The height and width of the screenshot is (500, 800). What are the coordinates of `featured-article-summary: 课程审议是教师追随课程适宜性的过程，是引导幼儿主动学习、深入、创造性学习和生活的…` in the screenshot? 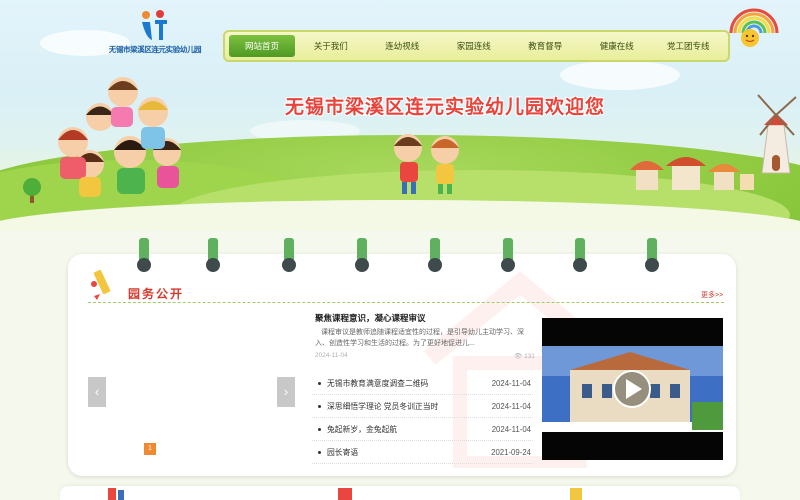 It's located at (419, 338).